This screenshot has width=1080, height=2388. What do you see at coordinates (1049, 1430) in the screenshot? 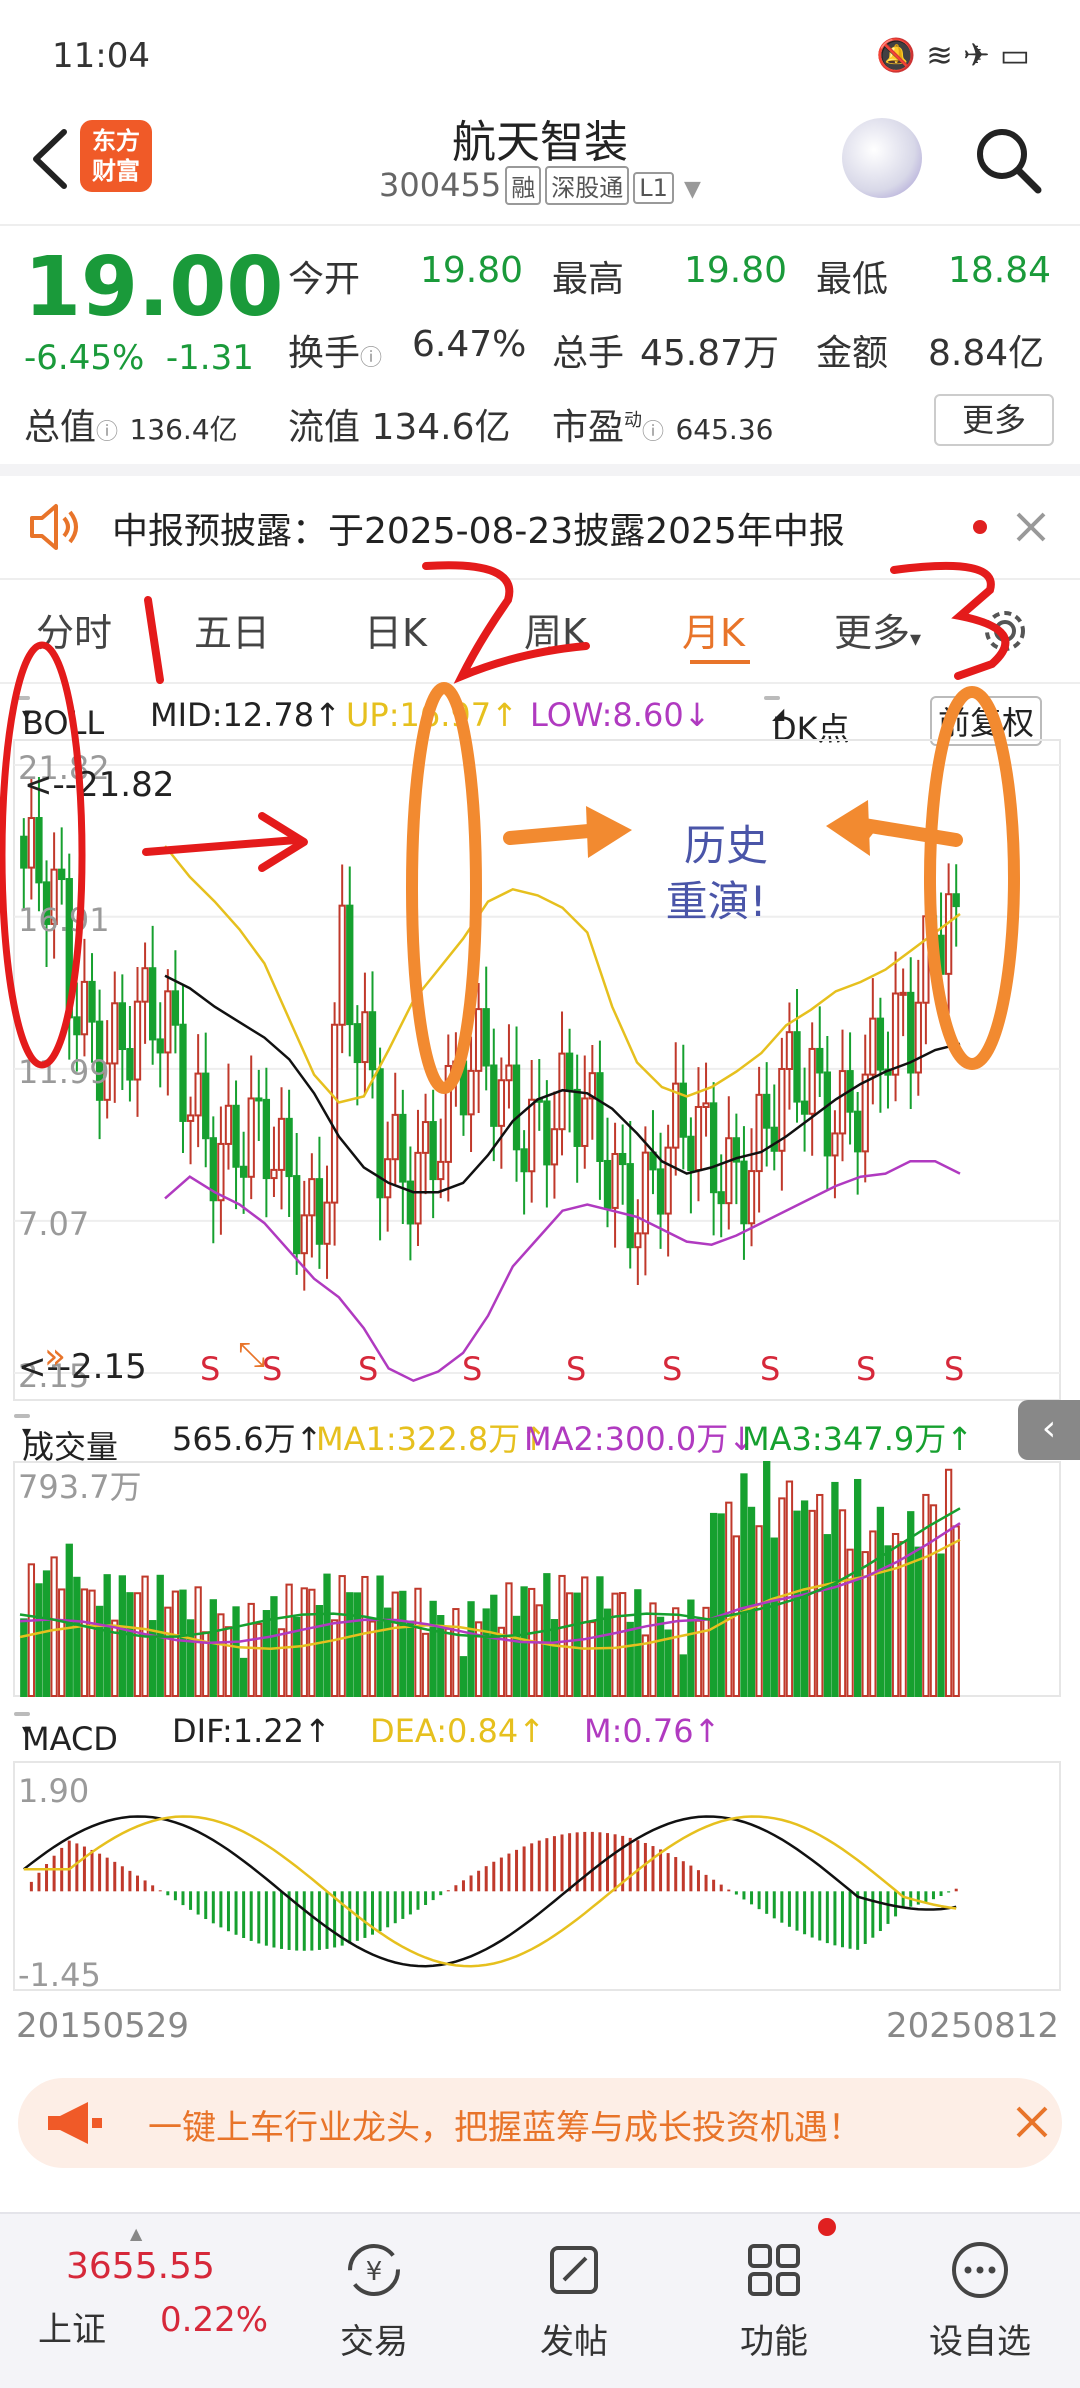
I see `collapse-panel-button: ‹` at bounding box center [1049, 1430].